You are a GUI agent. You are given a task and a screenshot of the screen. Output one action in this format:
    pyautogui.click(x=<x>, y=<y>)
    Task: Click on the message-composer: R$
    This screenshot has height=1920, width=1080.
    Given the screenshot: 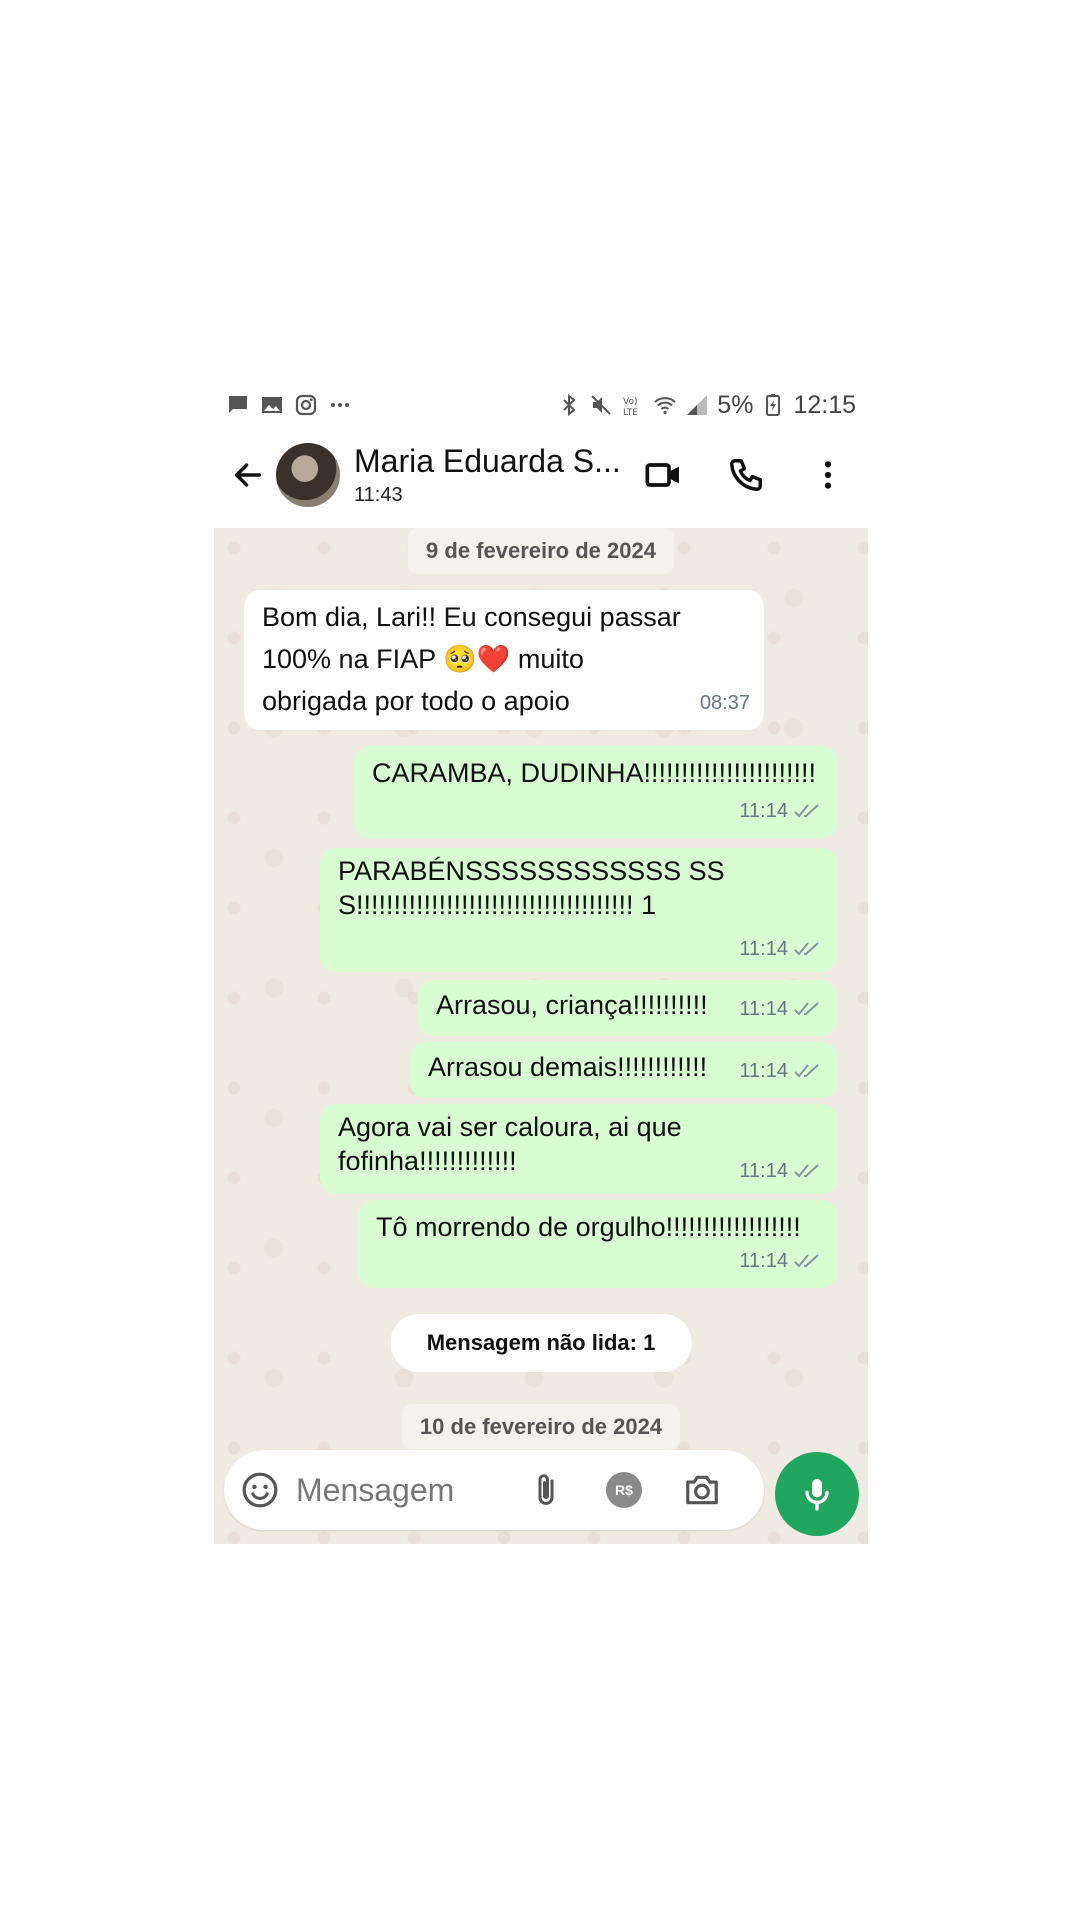 What is the action you would take?
    pyautogui.click(x=494, y=1490)
    